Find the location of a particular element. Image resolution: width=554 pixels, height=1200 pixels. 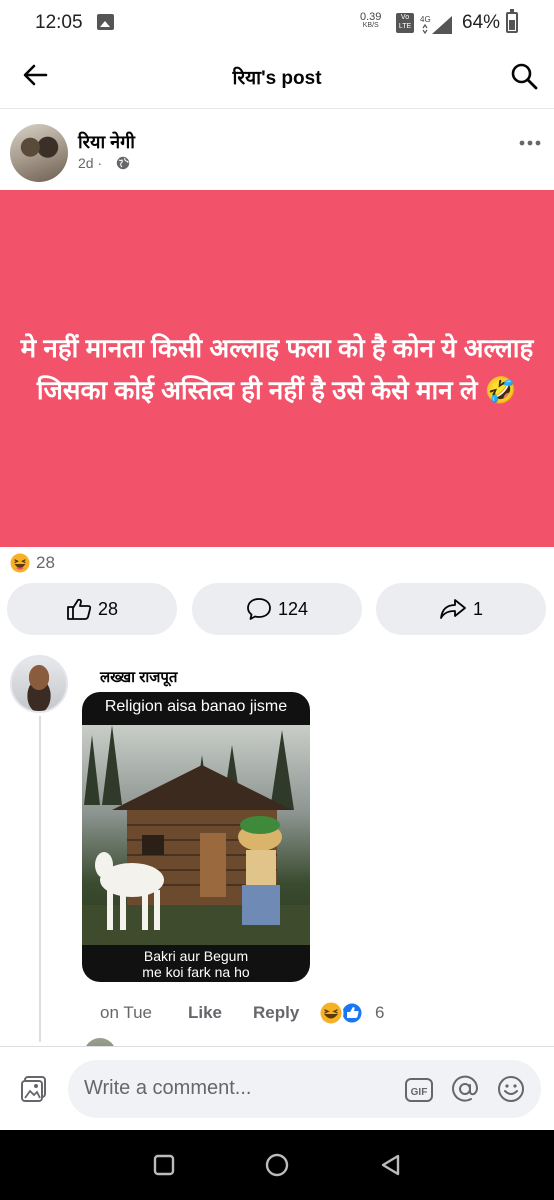

share-button: 1 is located at coordinates (461, 609).